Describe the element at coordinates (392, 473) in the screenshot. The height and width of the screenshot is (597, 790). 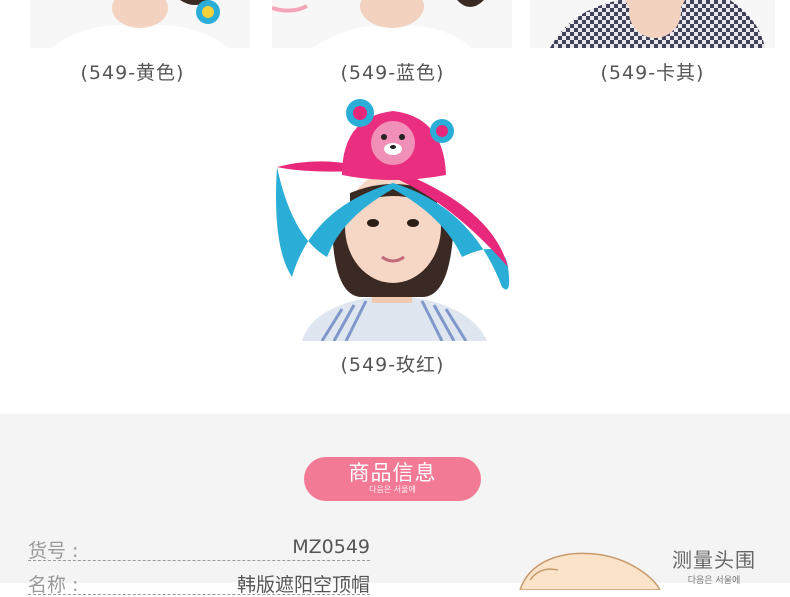
I see `product-info-title: 商品信息` at that location.